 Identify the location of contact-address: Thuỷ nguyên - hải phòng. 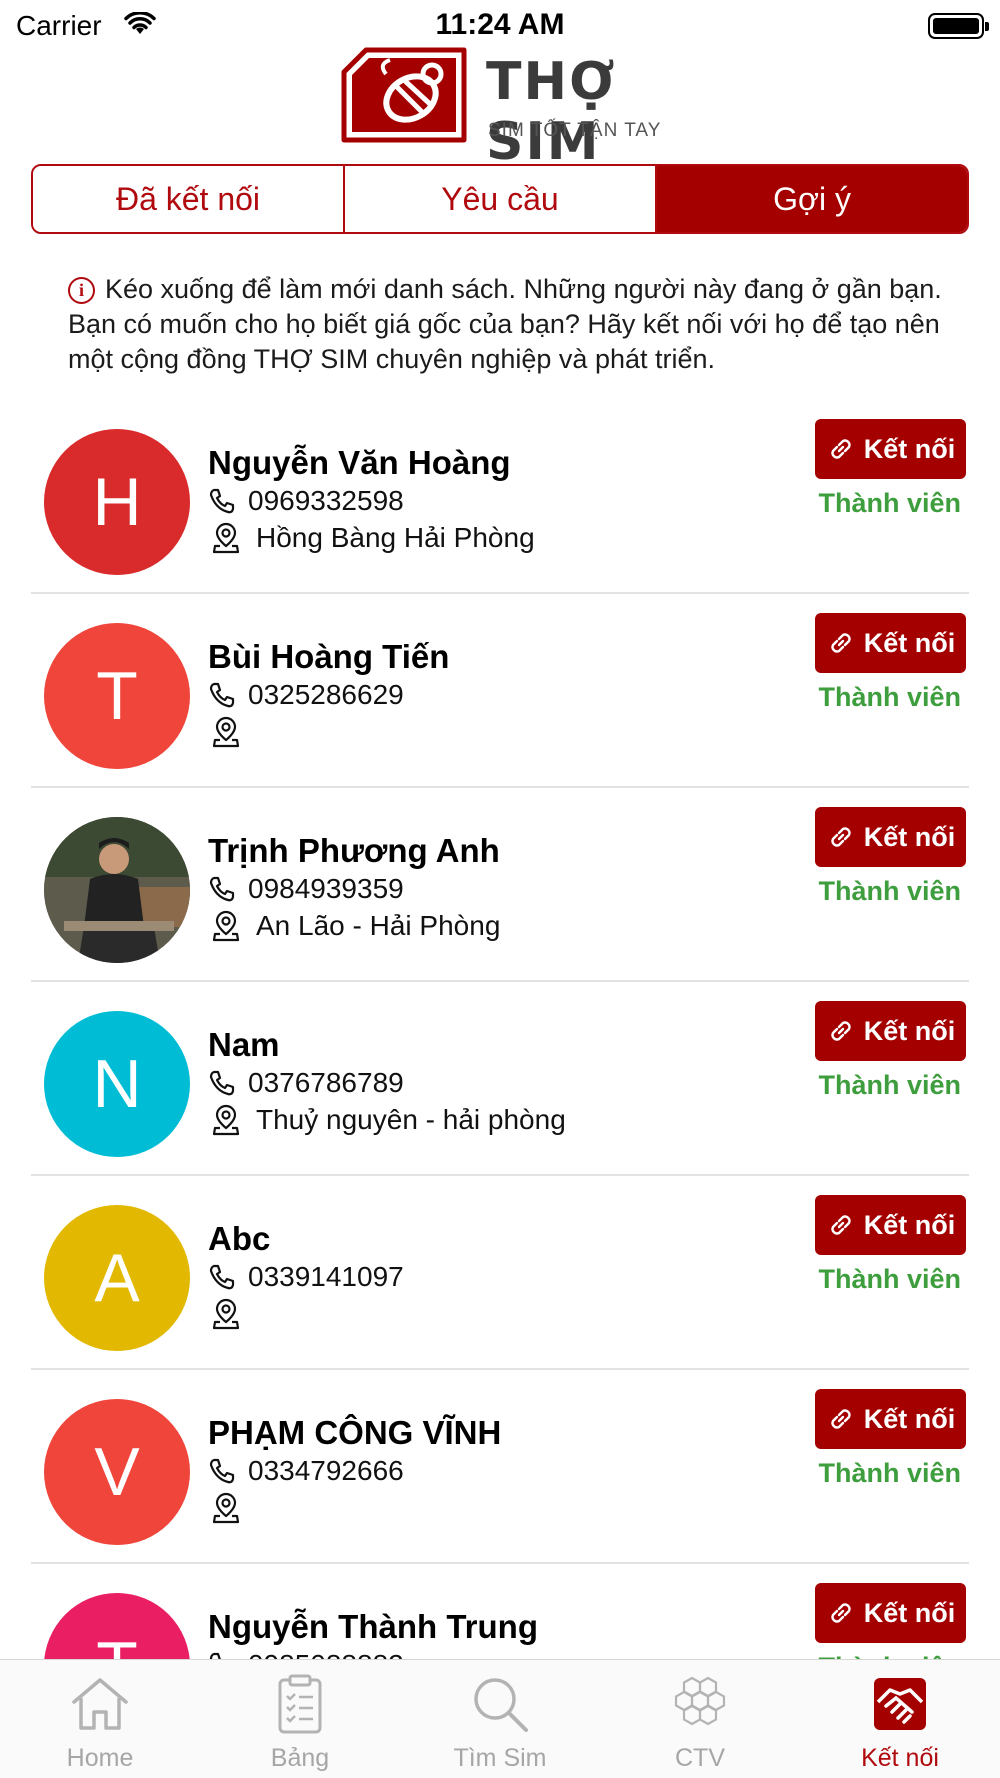
(387, 1120).